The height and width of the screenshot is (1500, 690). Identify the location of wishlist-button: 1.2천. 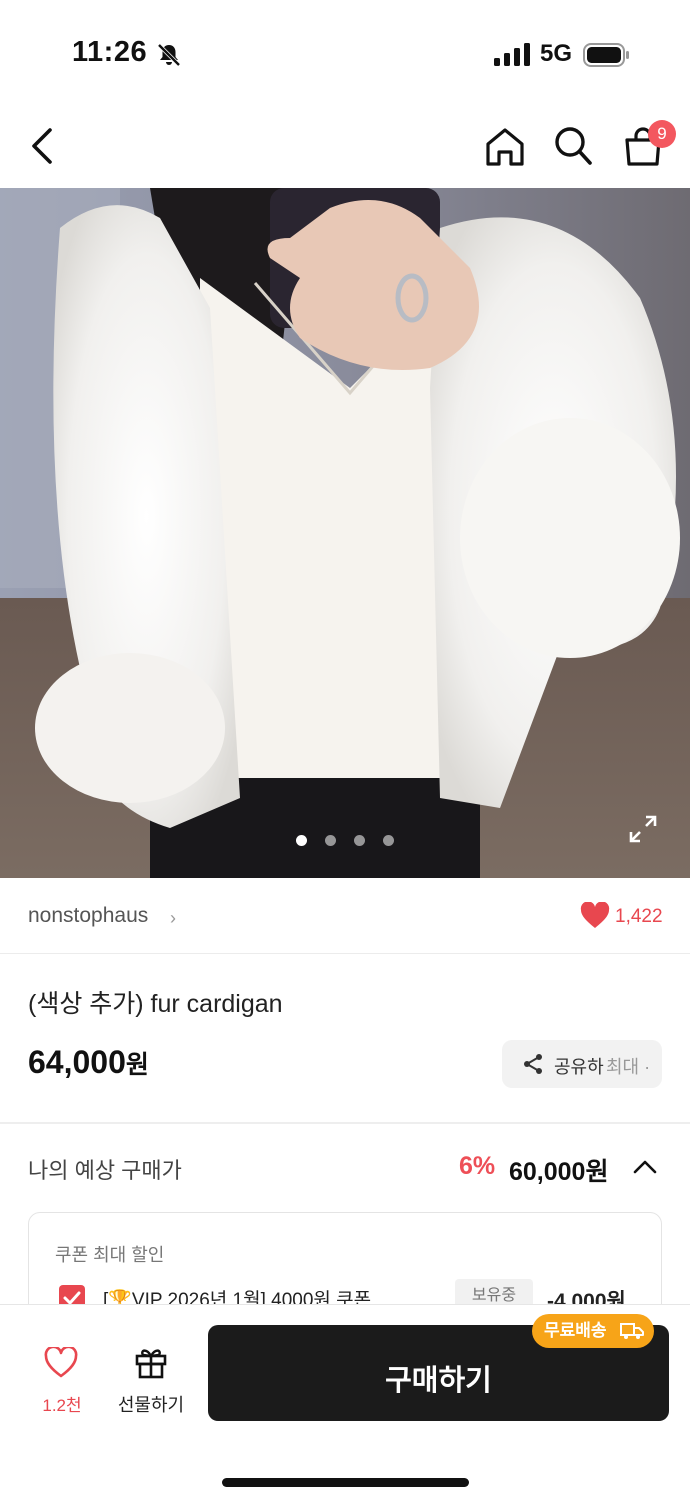
(62, 1383).